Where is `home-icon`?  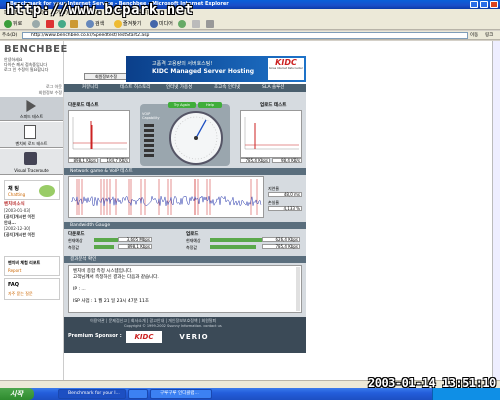
home-icon is located at coordinates (74, 23).